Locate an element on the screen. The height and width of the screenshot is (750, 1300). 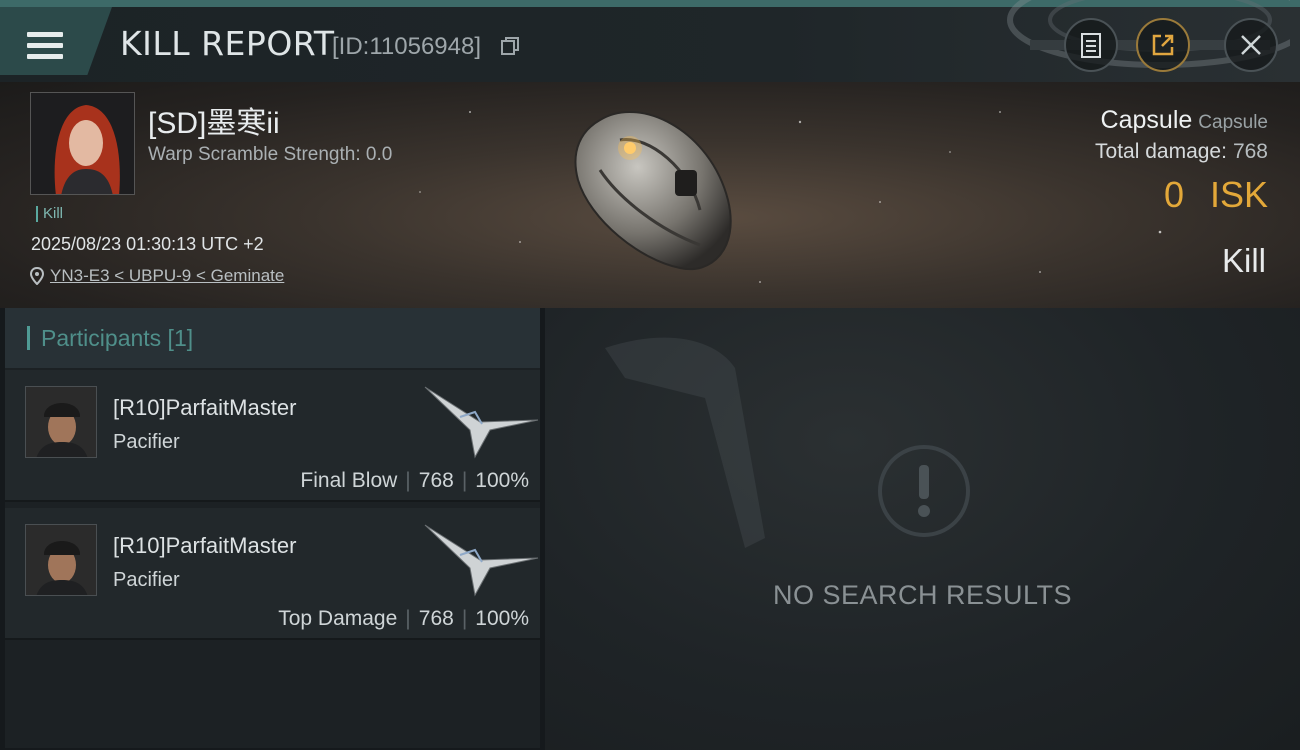
location-pin-icon is located at coordinates (37, 276).